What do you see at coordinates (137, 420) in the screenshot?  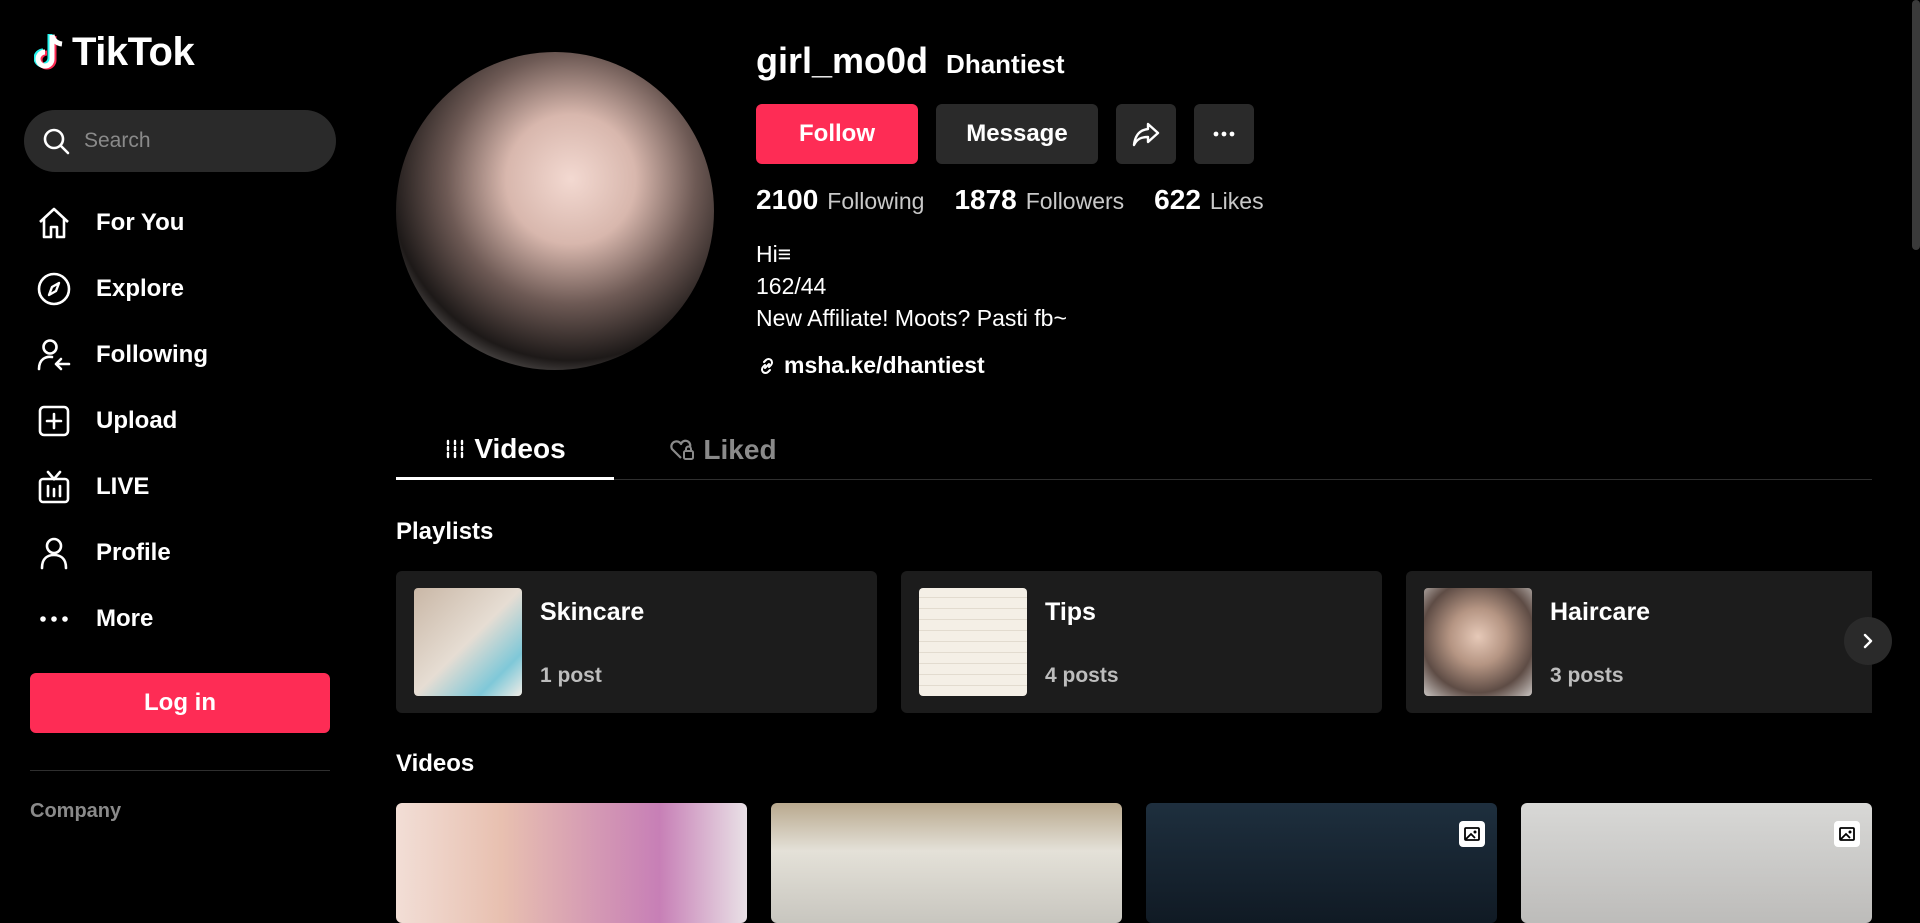 I see `sidebar-item-label: Upload` at bounding box center [137, 420].